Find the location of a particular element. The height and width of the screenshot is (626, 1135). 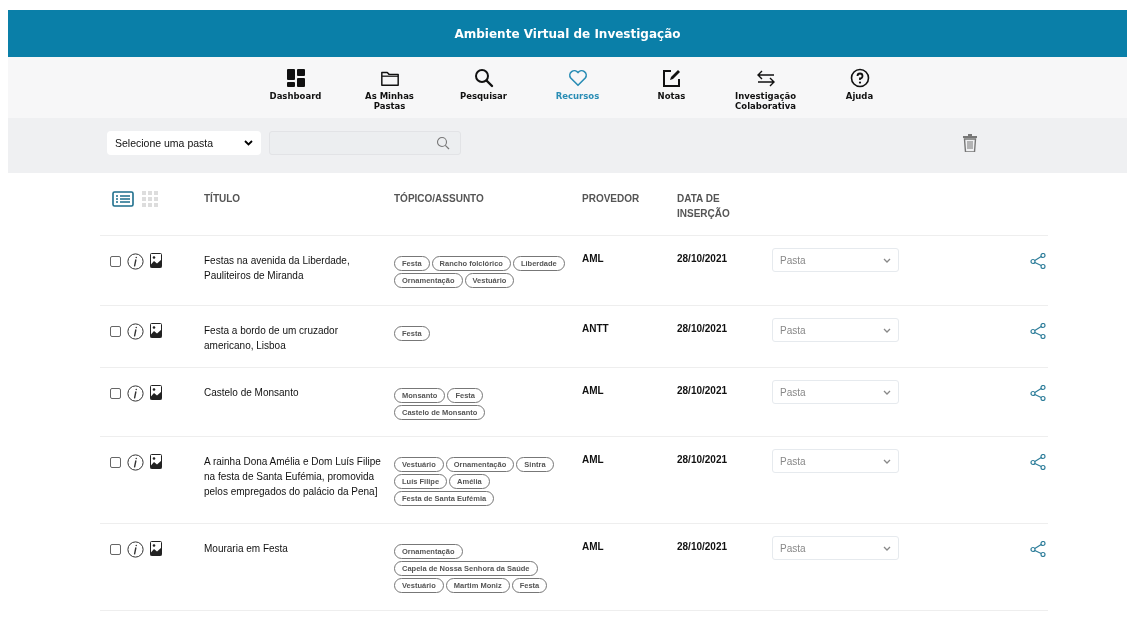

title-cell-text: Festa a bordo de um cruzador americano, Lisboa is located at coordinates (271, 338).